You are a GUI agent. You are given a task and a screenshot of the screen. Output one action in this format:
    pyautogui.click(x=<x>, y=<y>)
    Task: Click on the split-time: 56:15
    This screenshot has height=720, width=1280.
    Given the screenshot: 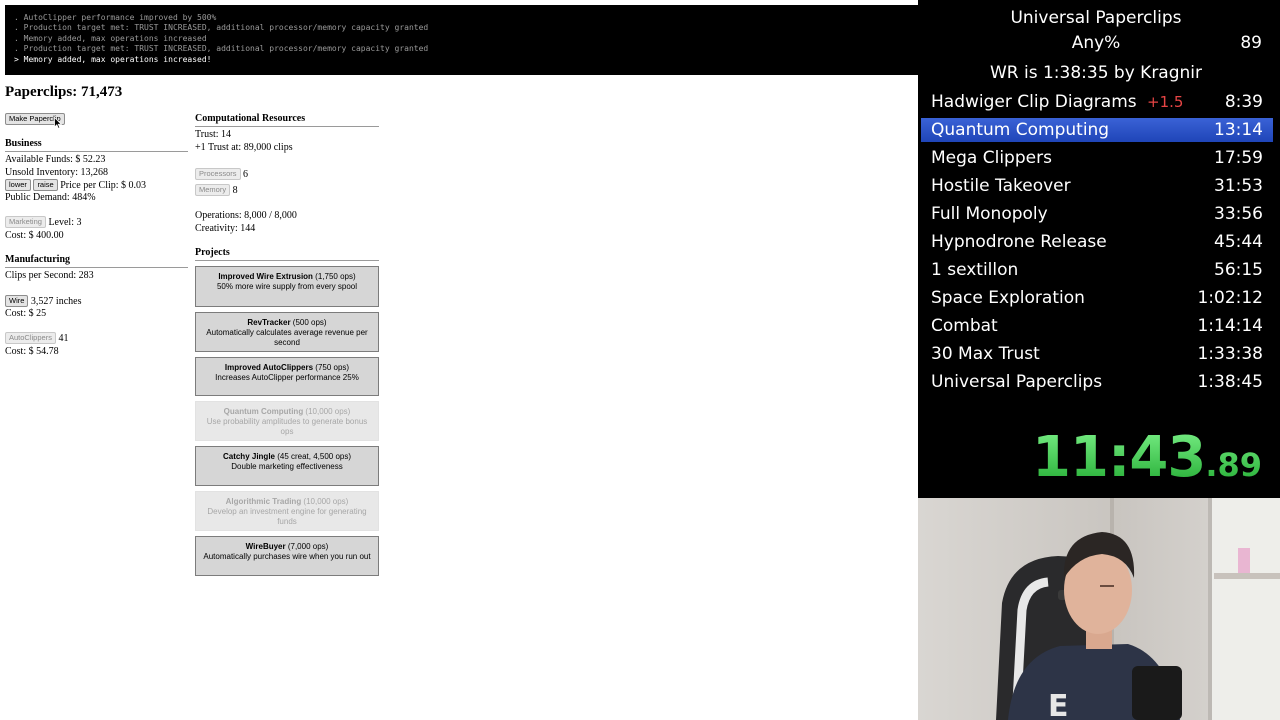 What is the action you would take?
    pyautogui.click(x=1238, y=270)
    